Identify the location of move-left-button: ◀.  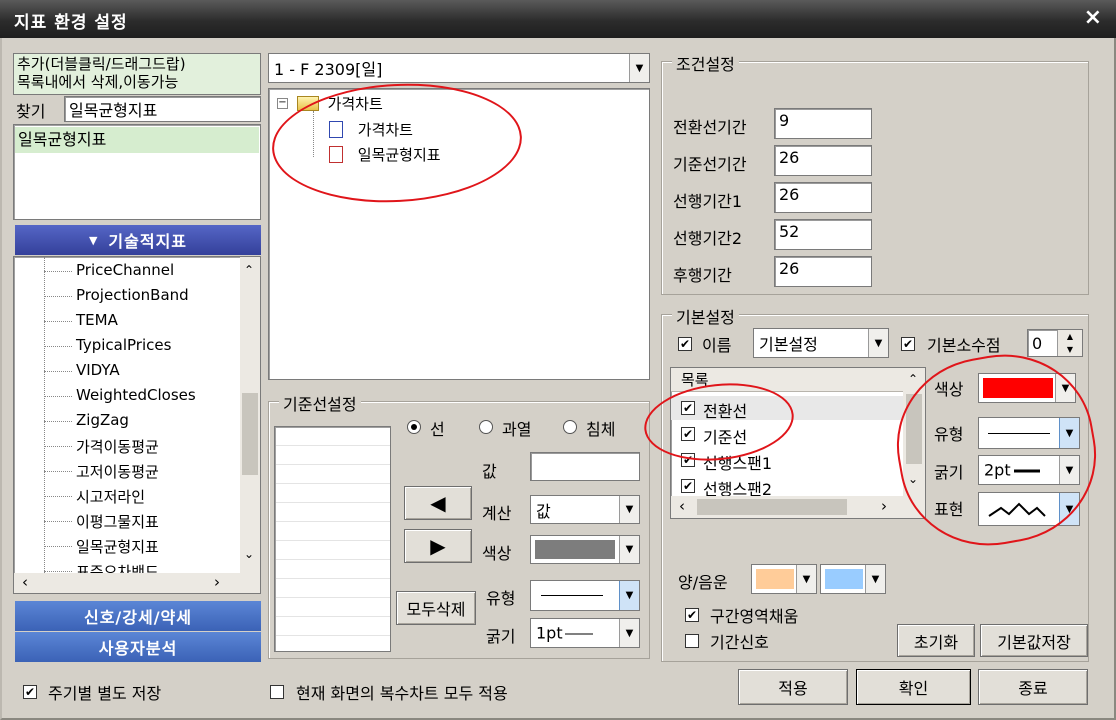
(438, 503).